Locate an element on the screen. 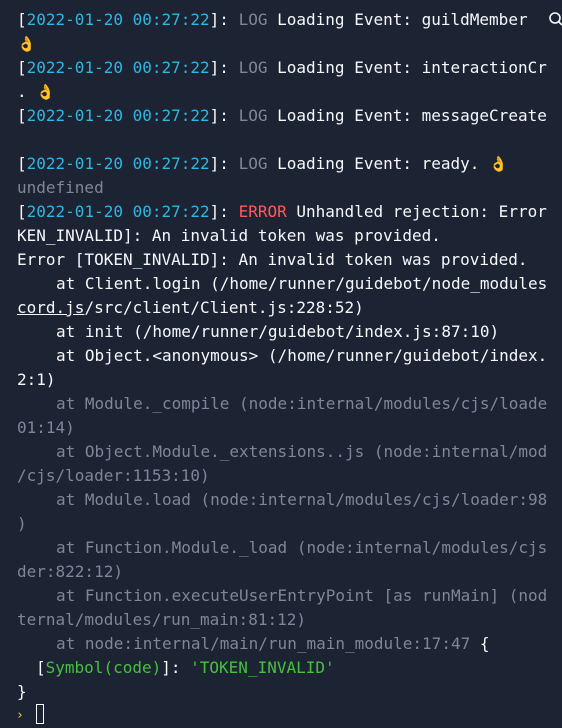  symbol-key: Symbol(code) is located at coordinates (103, 667).